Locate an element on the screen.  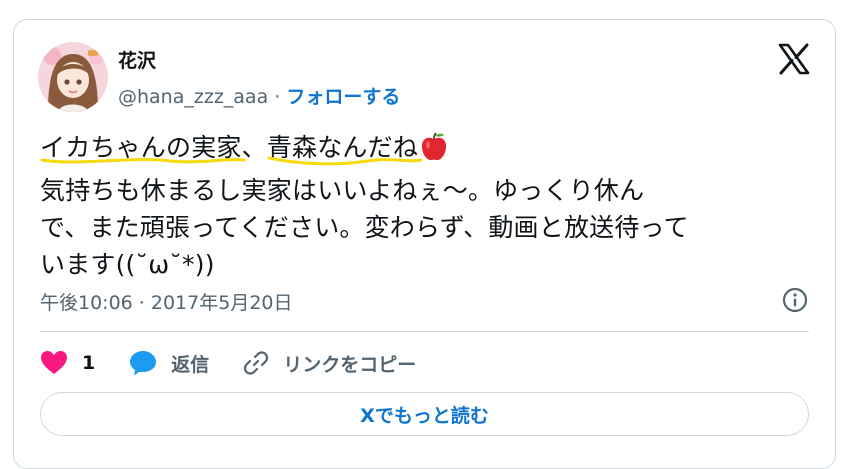
info-icon is located at coordinates (795, 300).